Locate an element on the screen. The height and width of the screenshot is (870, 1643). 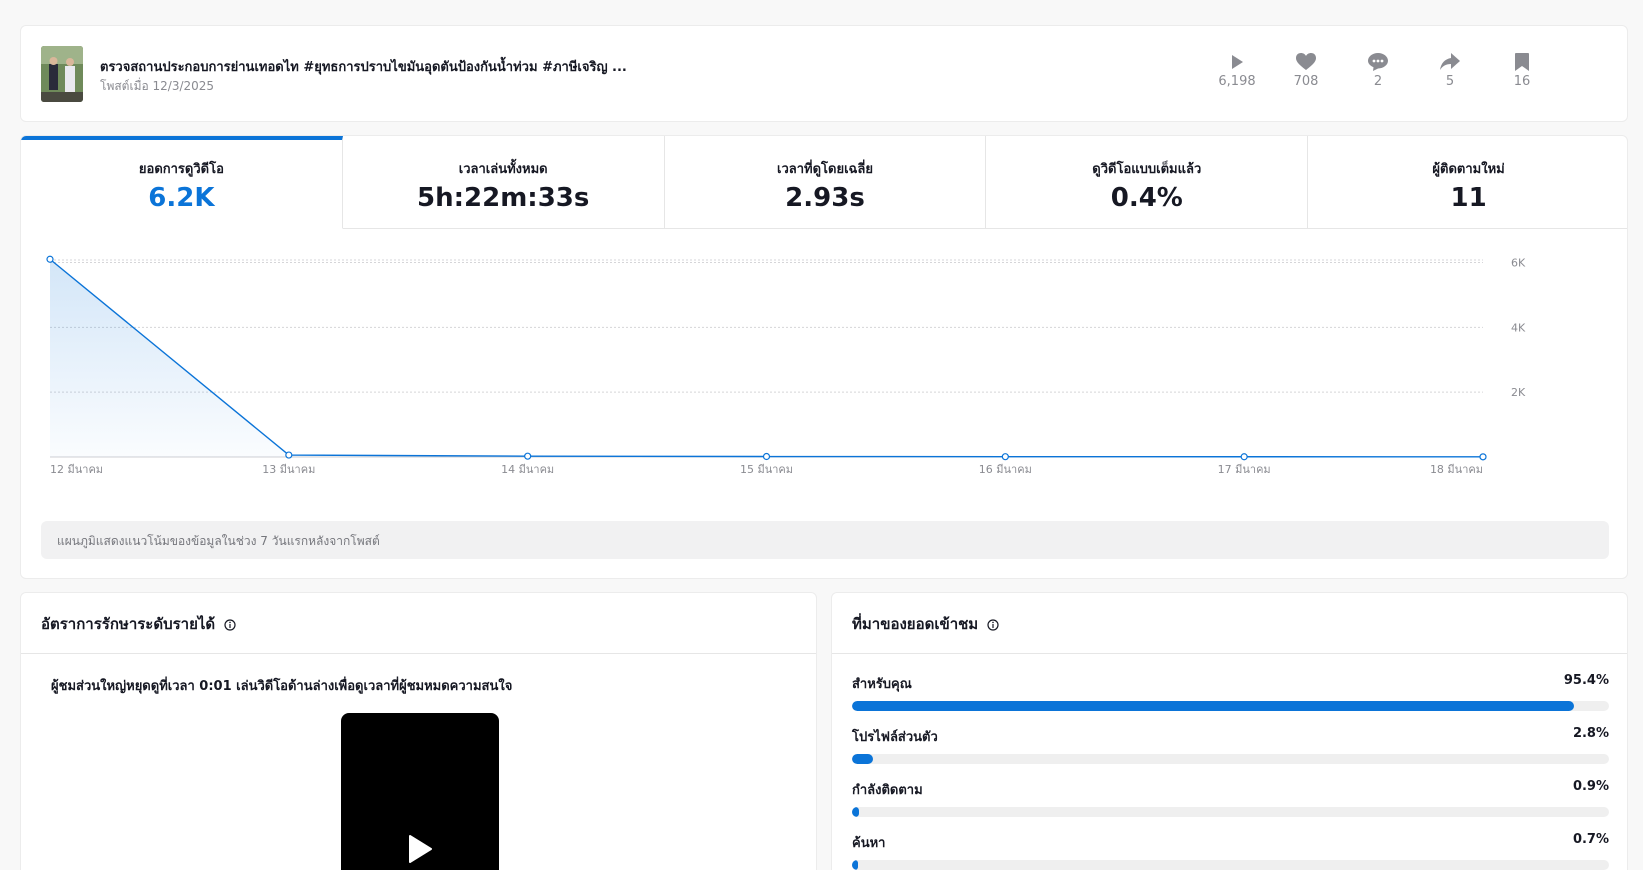
tab-watched-full-video: ดูวิดีโอแบบเต็มแล้ว 0.4% is located at coordinates (1147, 182).